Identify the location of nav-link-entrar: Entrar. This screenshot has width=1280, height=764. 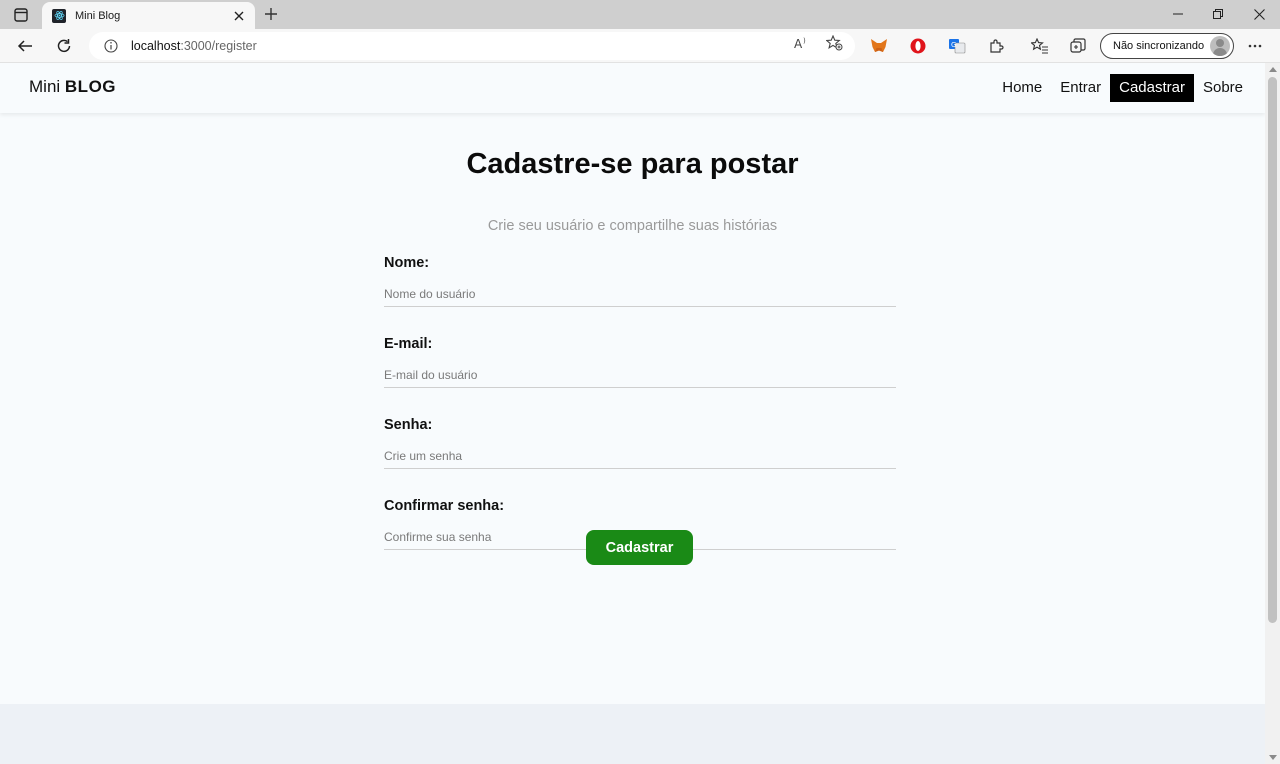
(1080, 88).